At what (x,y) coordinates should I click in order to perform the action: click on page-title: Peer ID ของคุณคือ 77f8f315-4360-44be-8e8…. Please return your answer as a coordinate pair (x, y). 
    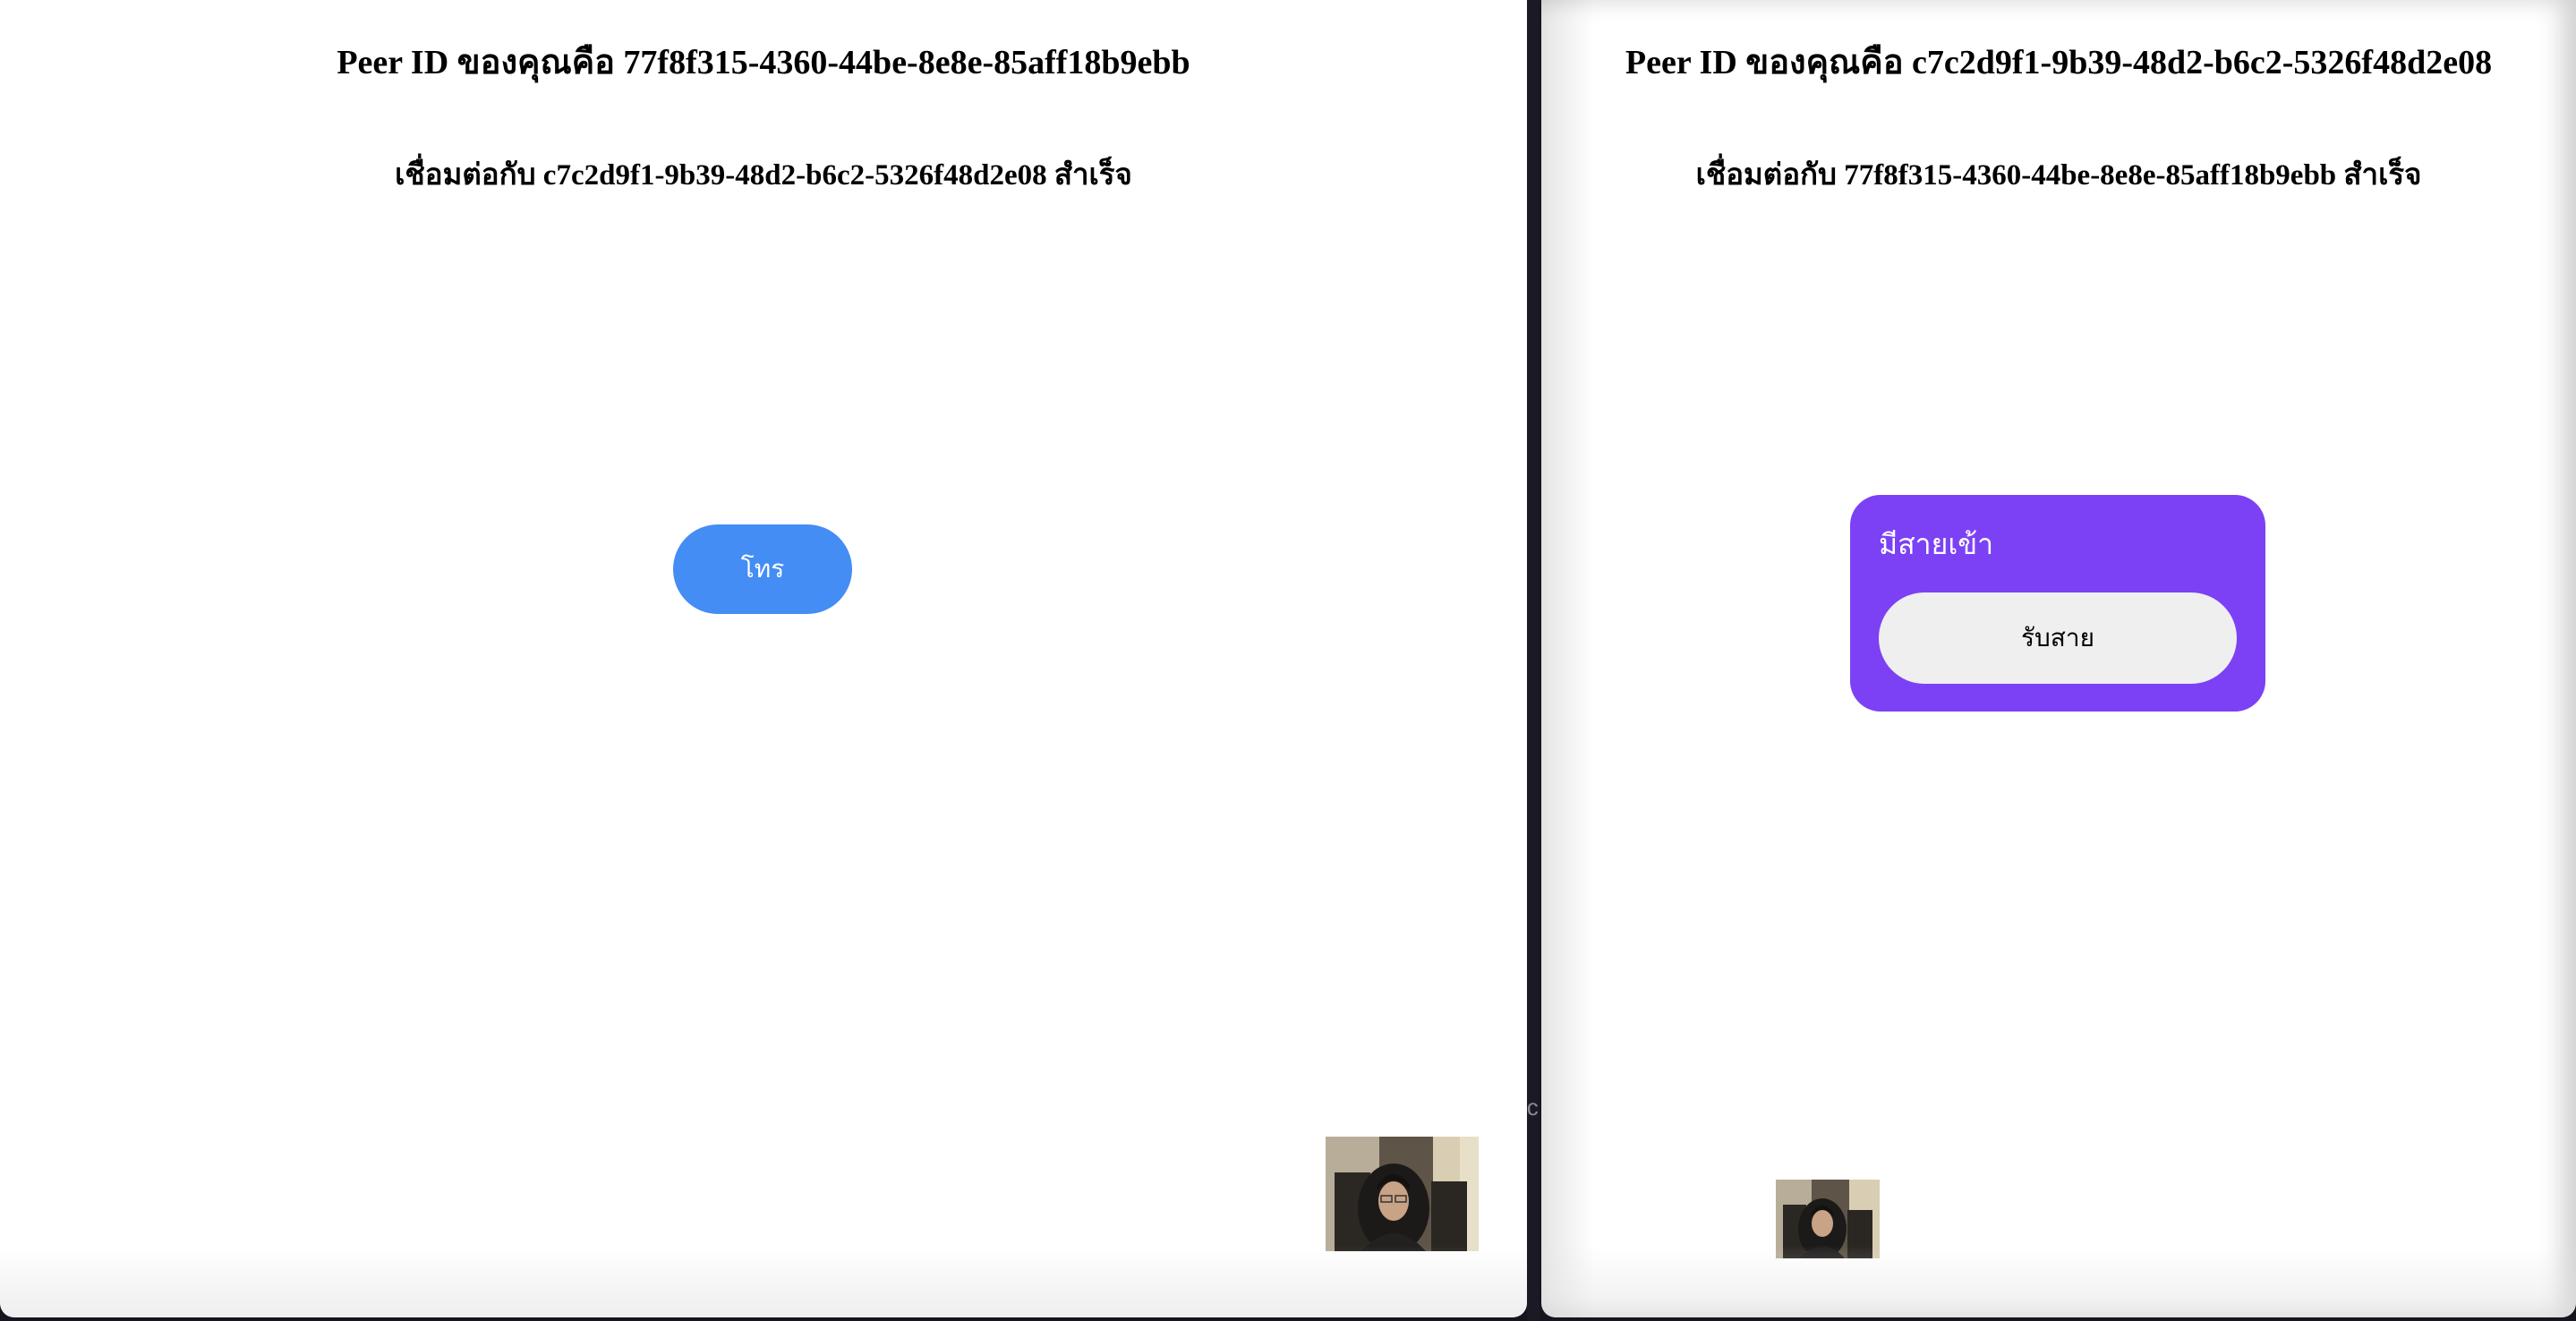
    Looking at the image, I should click on (763, 63).